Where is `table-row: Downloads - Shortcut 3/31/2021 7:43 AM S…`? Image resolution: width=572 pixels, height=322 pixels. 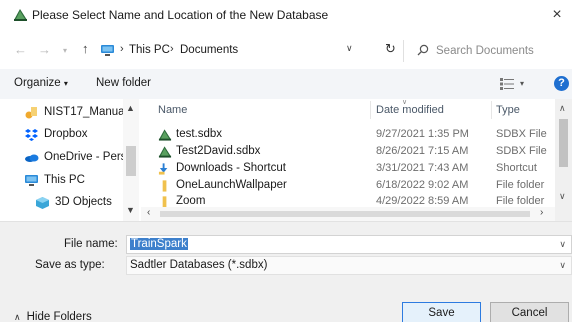 table-row: Downloads - Shortcut 3/31/2021 7:43 AM S… is located at coordinates (356, 168).